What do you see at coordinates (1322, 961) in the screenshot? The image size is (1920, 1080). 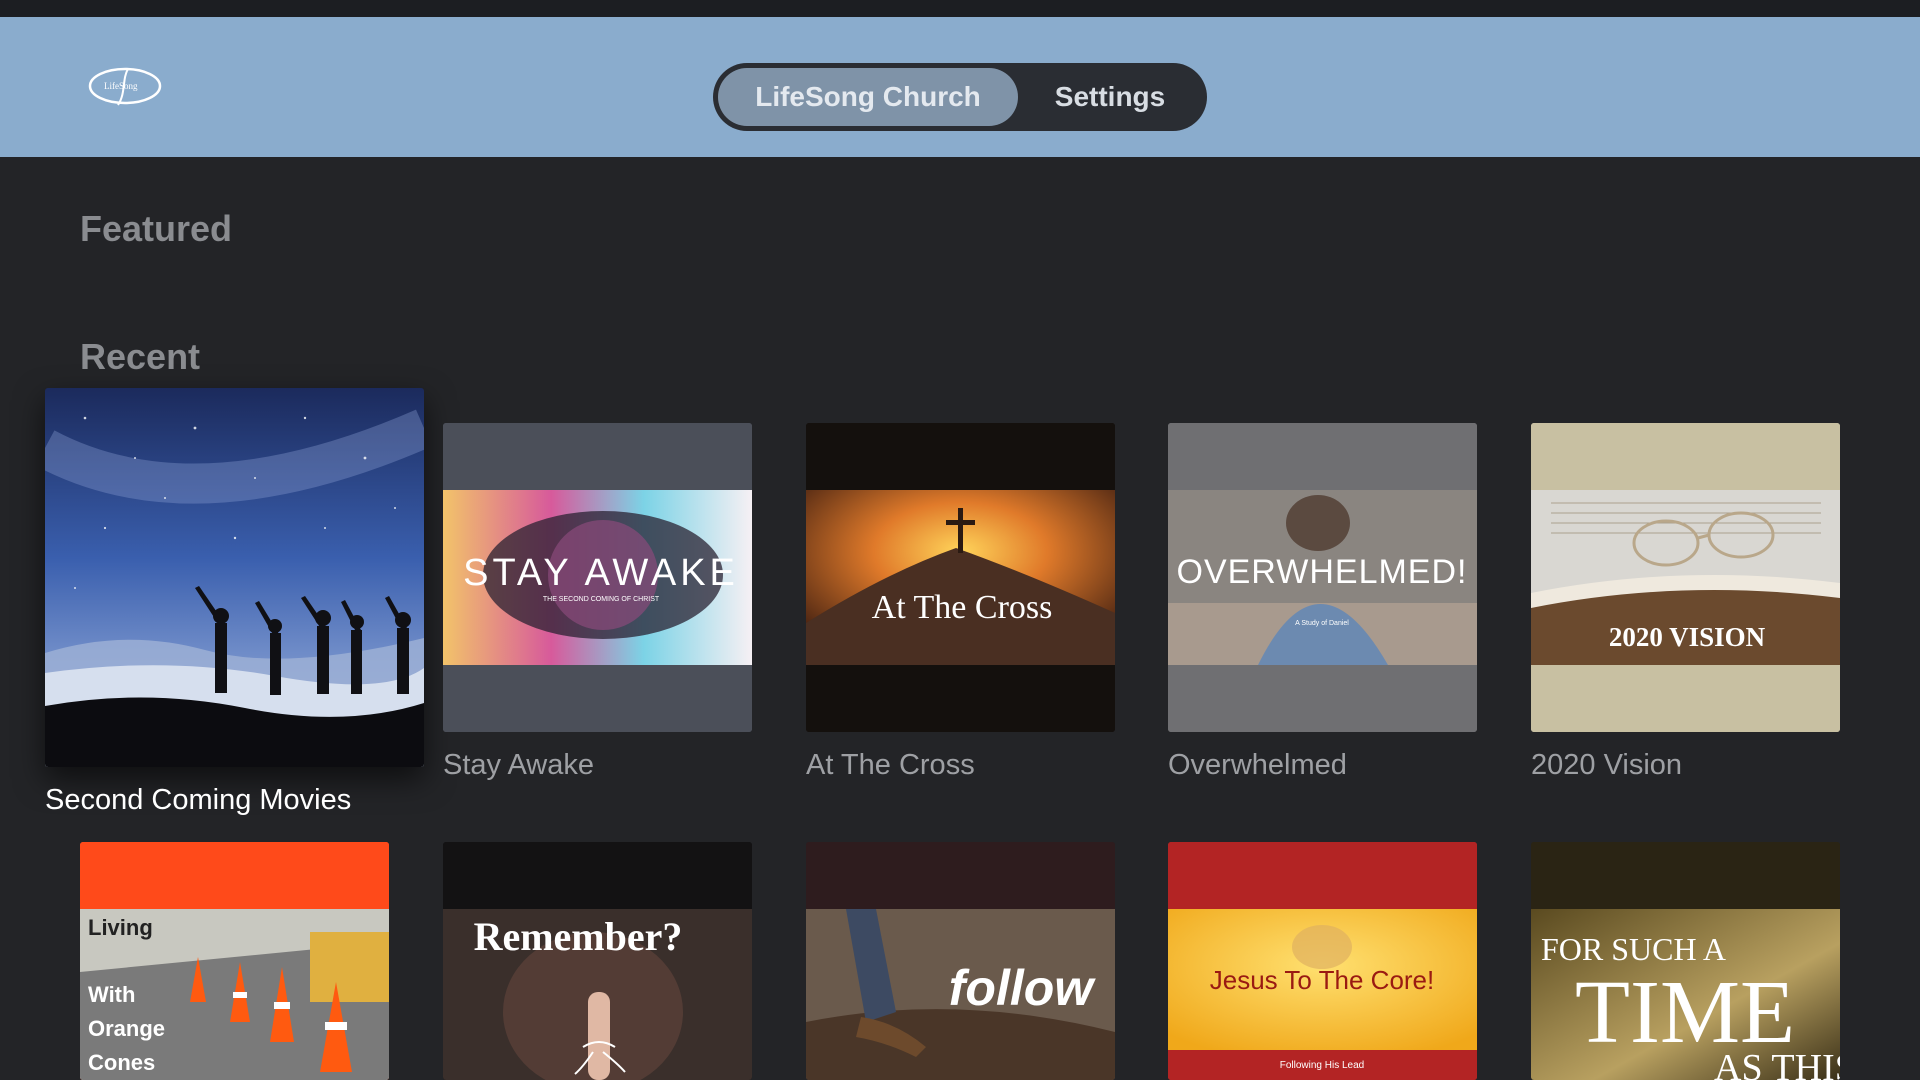 I see `apple-core-artwork-icon: Jesus To The Core! Following His Lead` at bounding box center [1322, 961].